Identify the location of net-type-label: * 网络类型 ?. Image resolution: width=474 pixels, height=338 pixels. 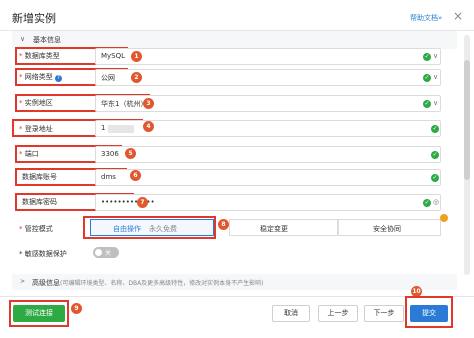
(40, 77).